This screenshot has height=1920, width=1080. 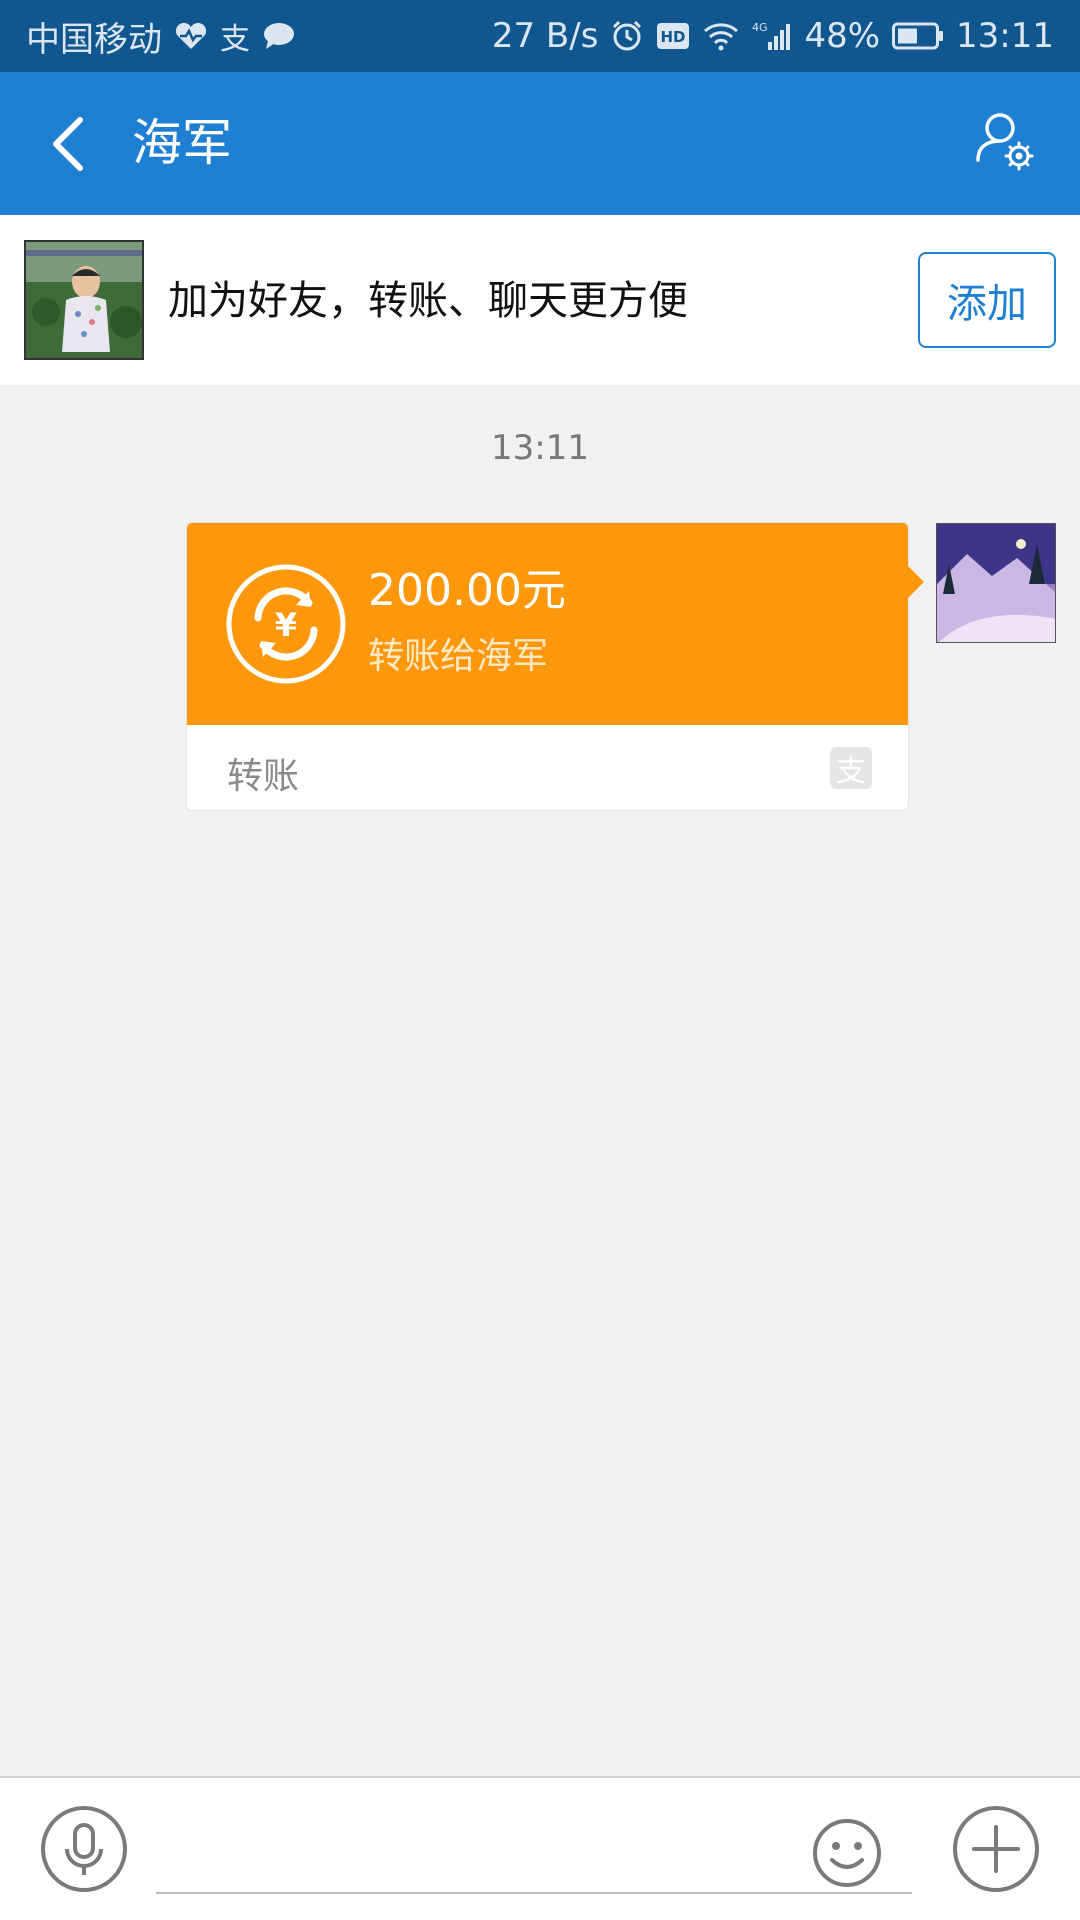 I want to click on transfer-message-card: ¥ 200.00元 转账给海军 转账 支, so click(x=547, y=666).